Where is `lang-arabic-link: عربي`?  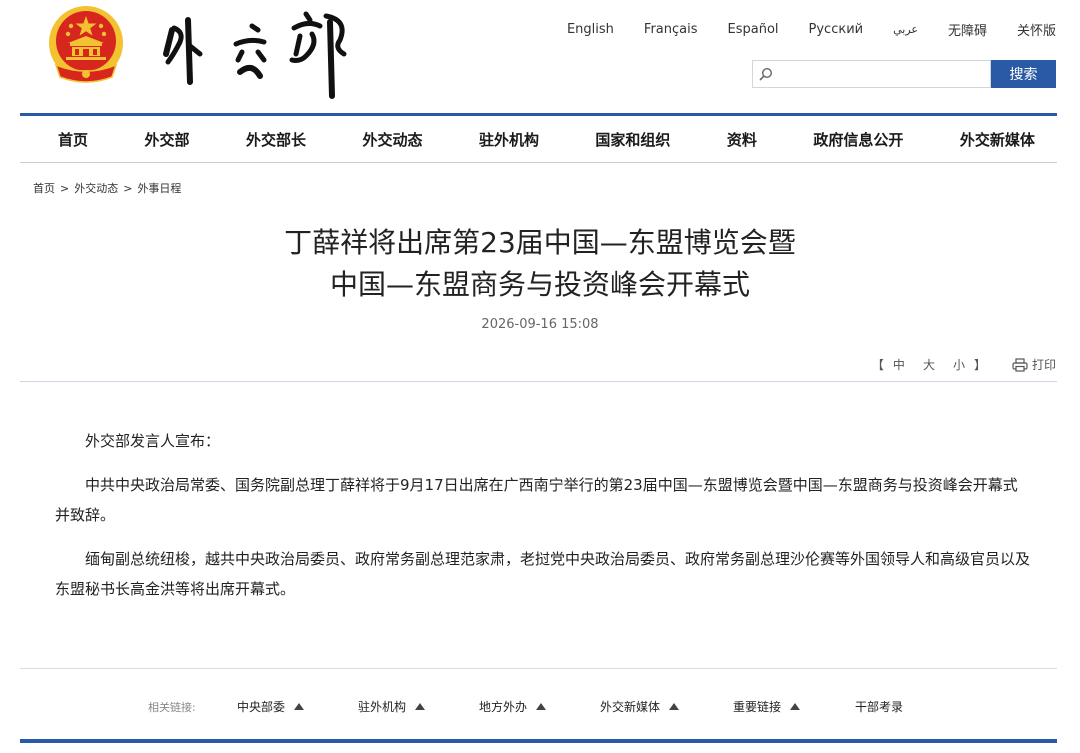
lang-arabic-link: عربي is located at coordinates (905, 29).